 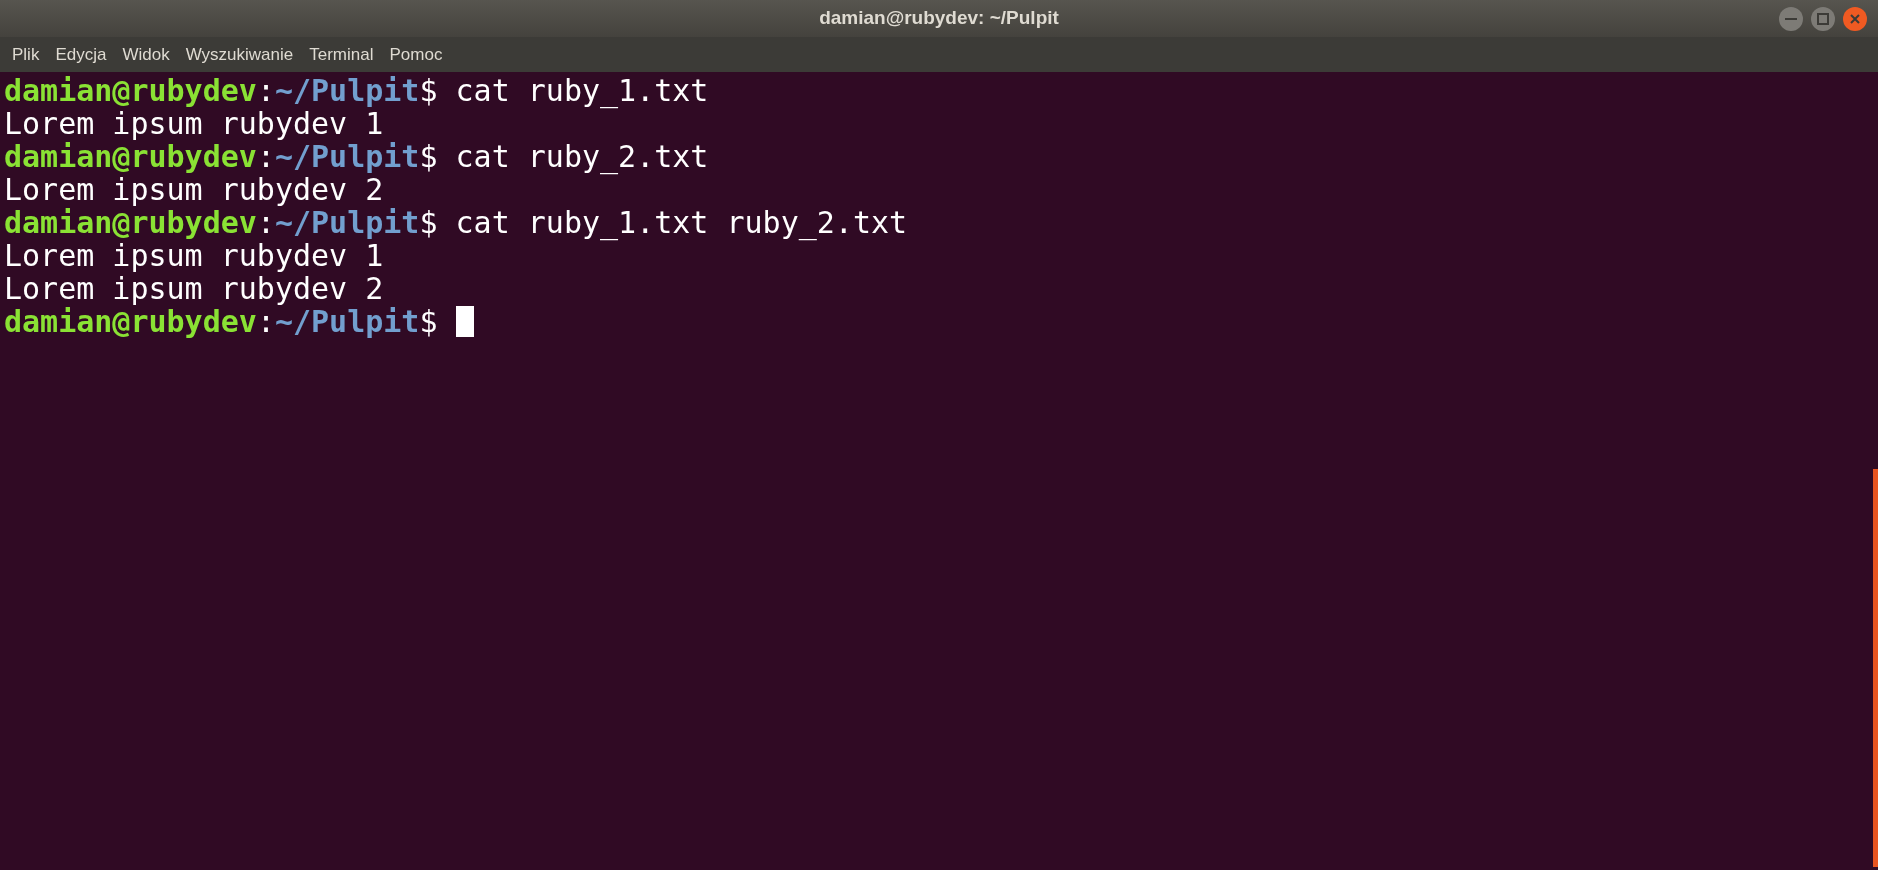 I want to click on scrollbar-thumb, so click(x=1875, y=668).